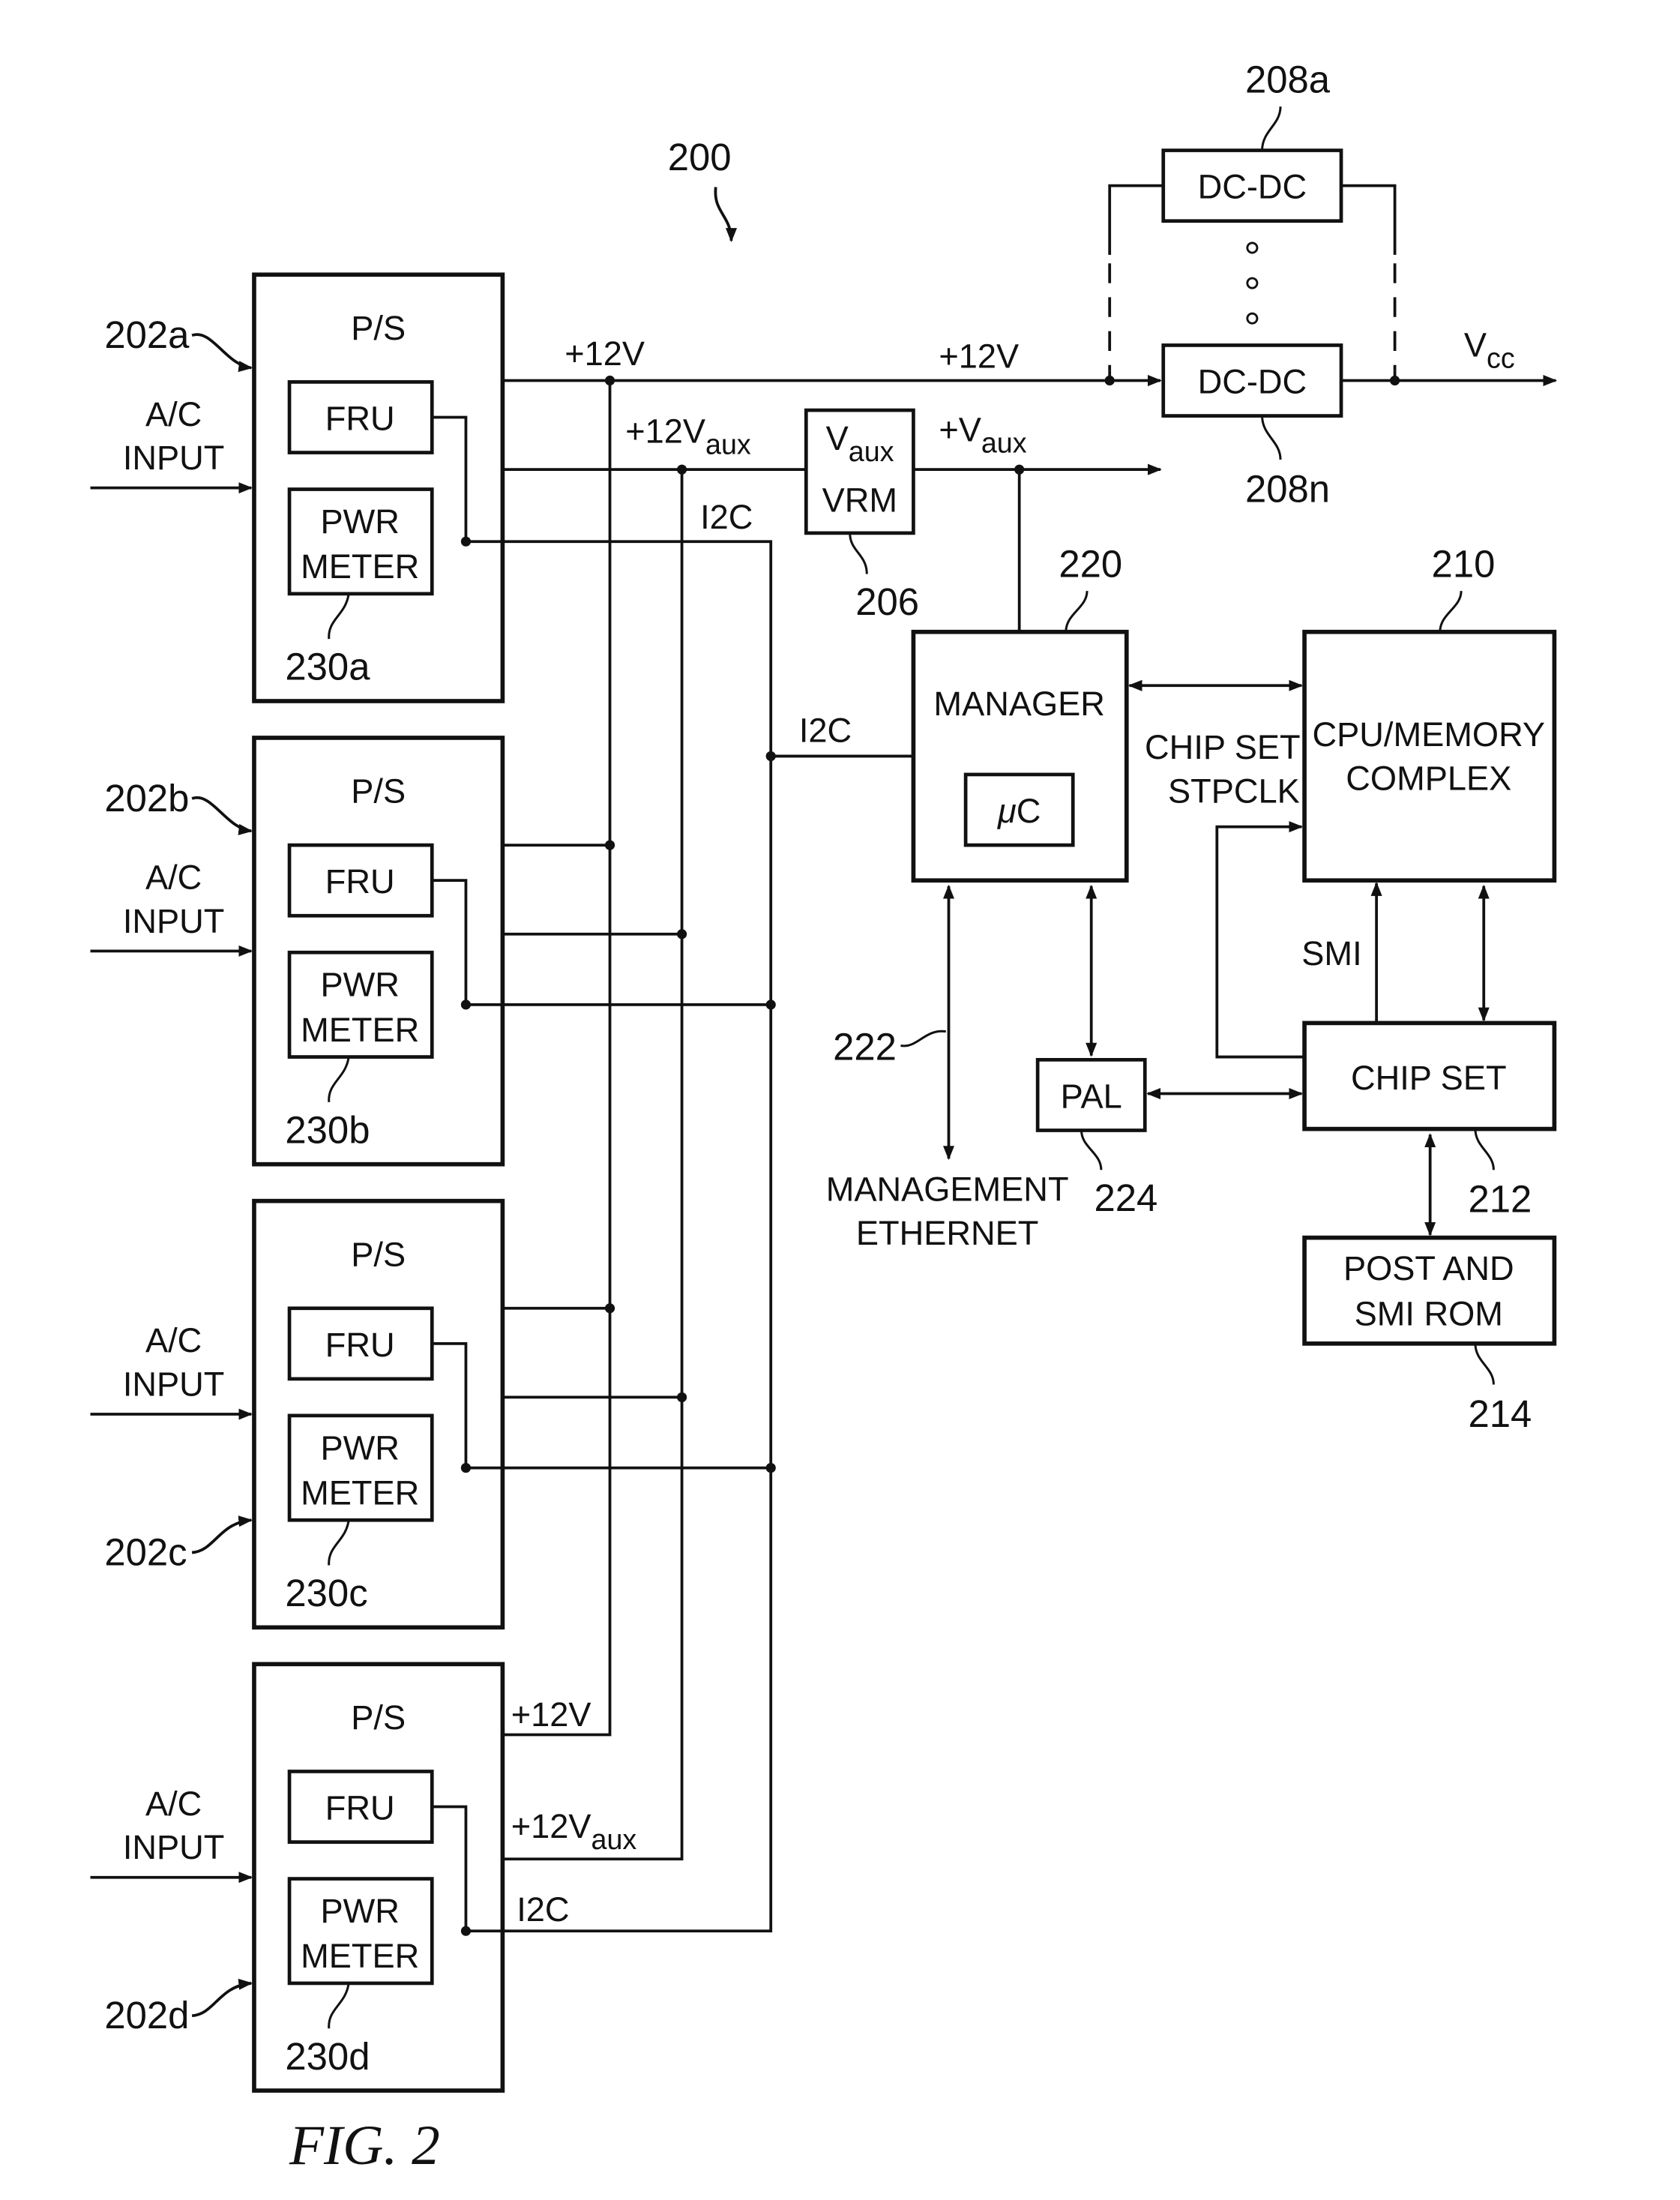 This screenshot has height=2200, width=1680. I want to click on dcdc-out-branch, so click(1369, 220).